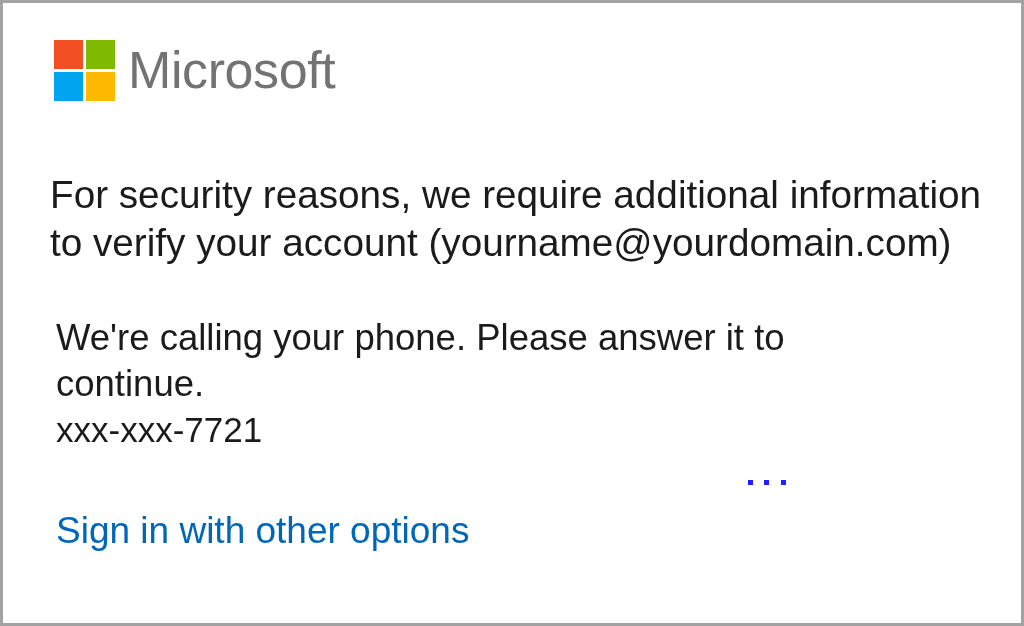  Describe the element at coordinates (159, 430) in the screenshot. I see `phone-number: xxx-xxx-7721` at that location.